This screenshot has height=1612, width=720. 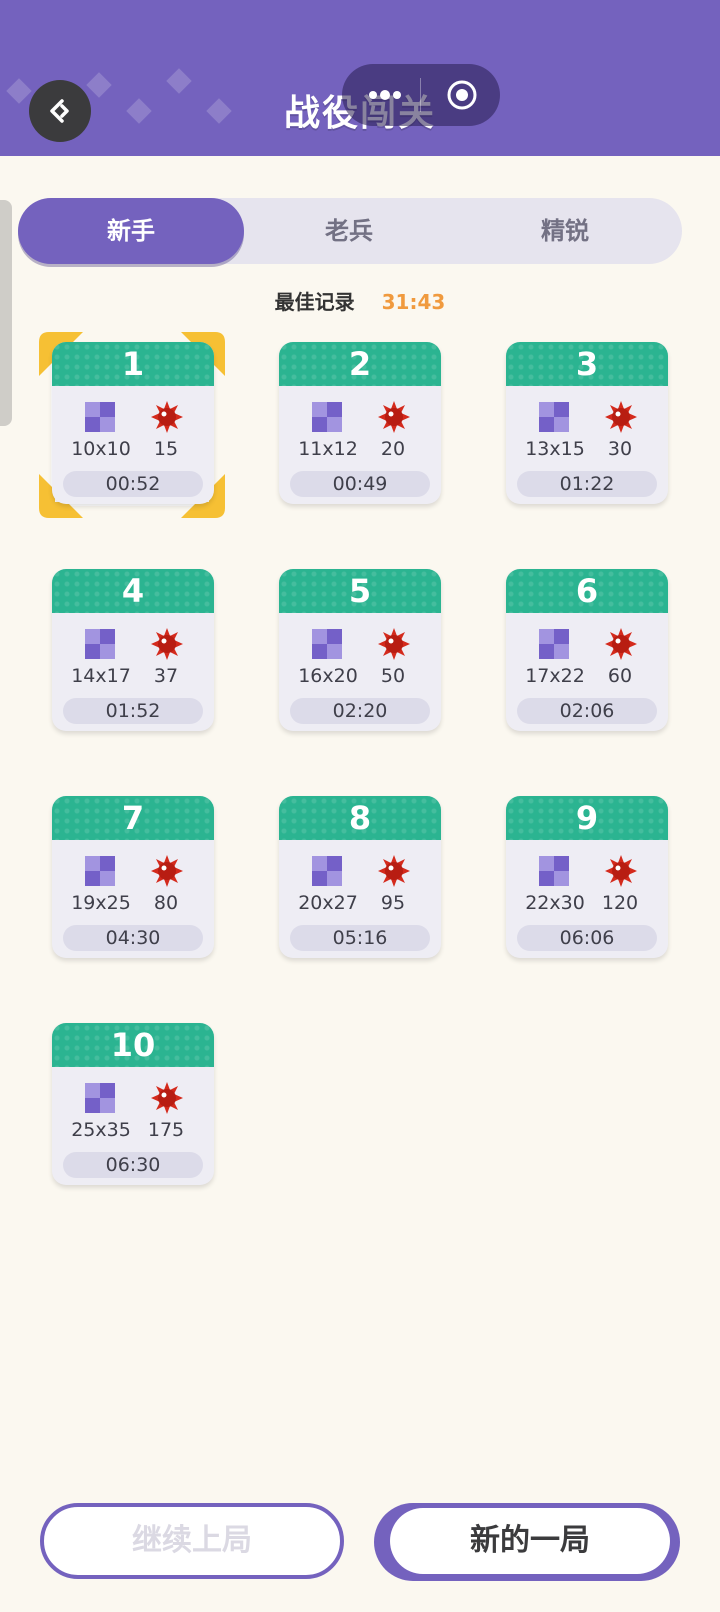 What do you see at coordinates (360, 591) in the screenshot?
I see `level-number: 5` at bounding box center [360, 591].